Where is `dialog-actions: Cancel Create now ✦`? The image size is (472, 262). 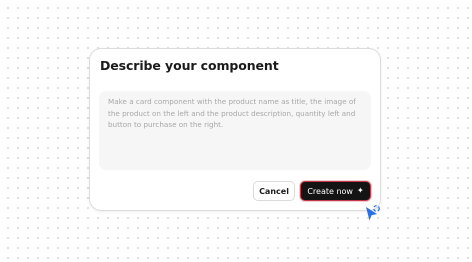
dialog-actions: Cancel Create now ✦ is located at coordinates (312, 191).